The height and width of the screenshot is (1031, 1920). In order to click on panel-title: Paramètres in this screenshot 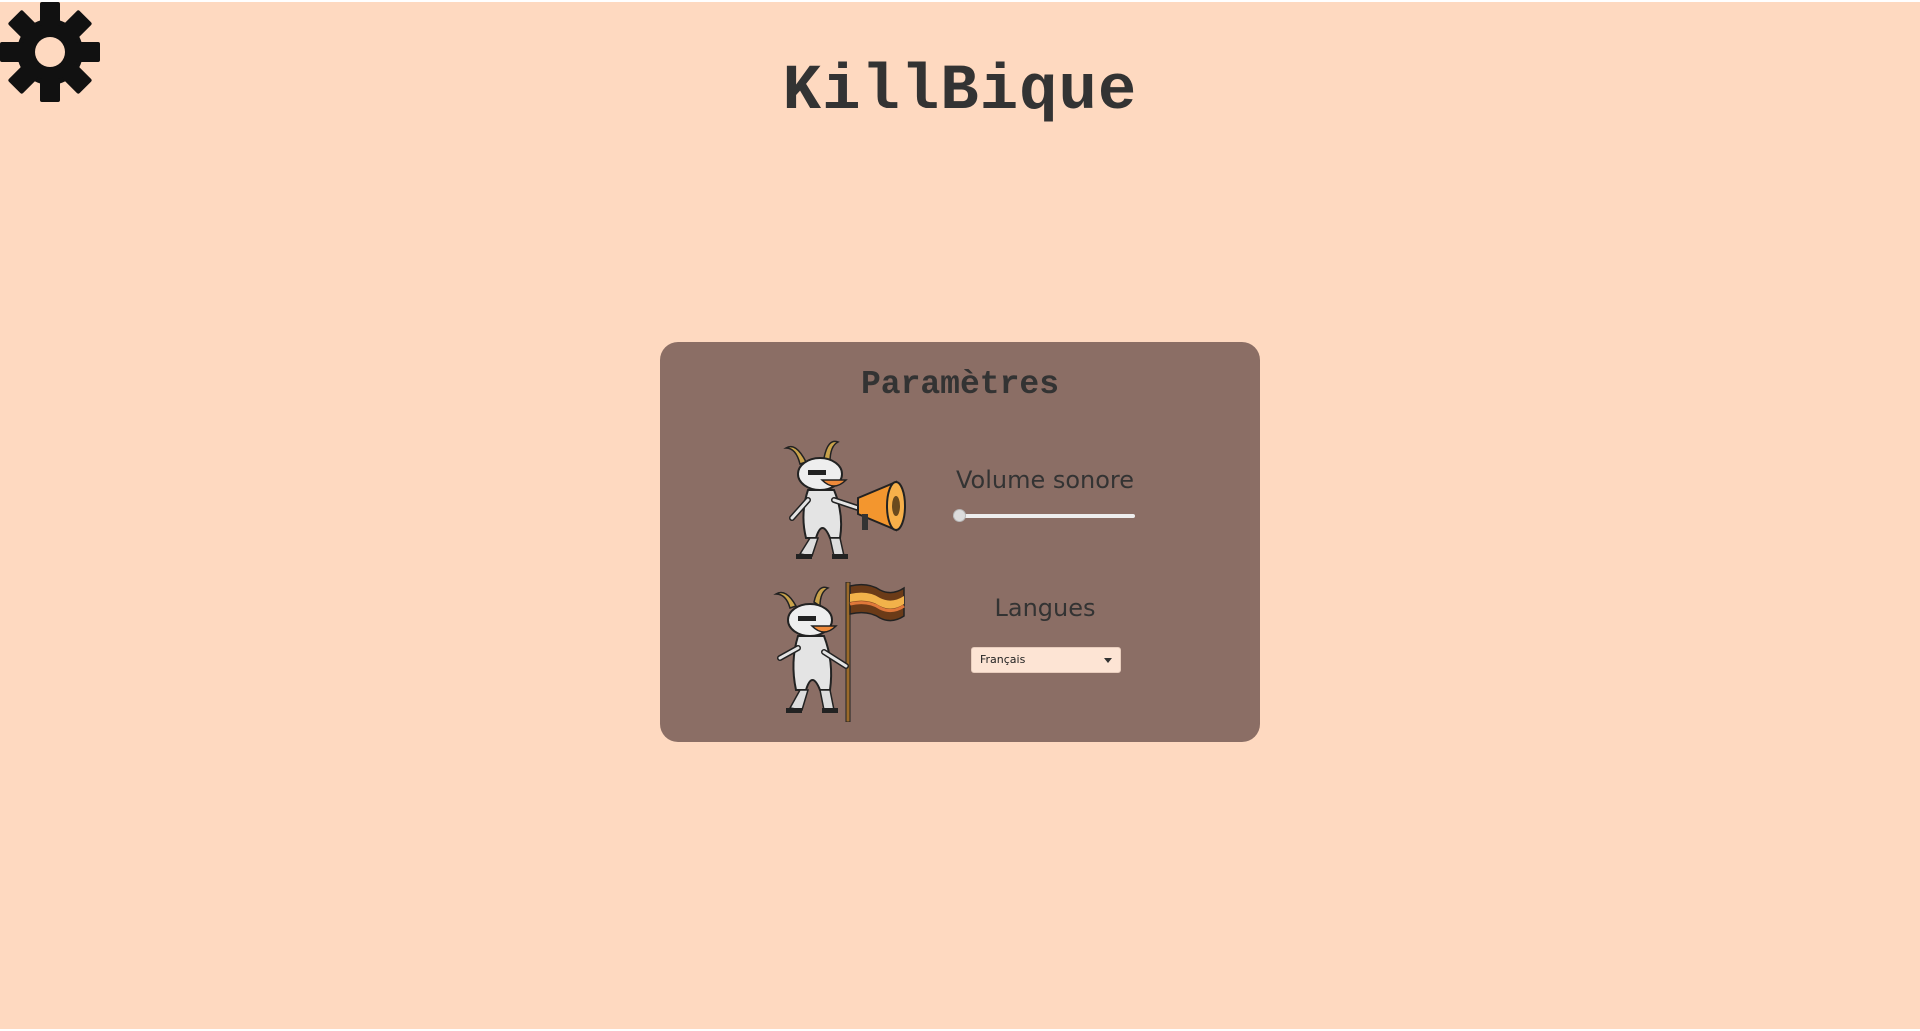, I will do `click(960, 384)`.